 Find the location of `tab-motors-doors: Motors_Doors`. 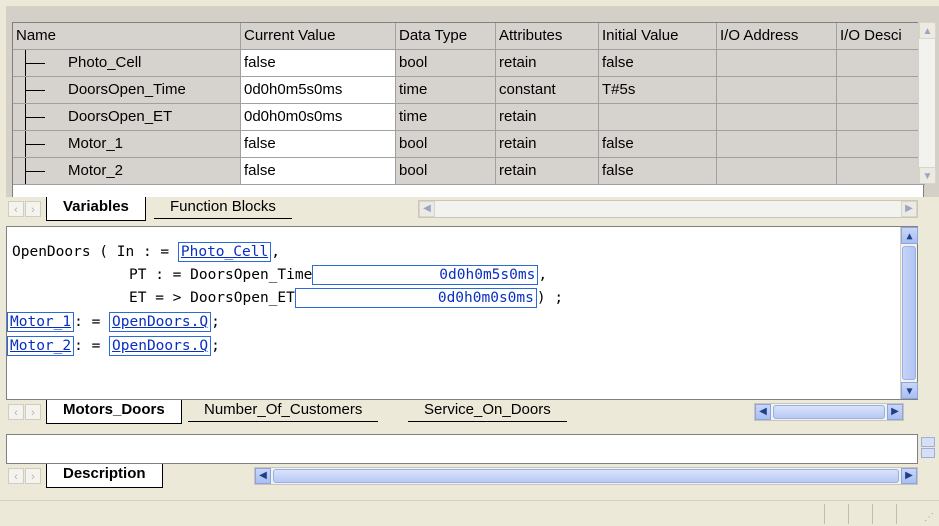

tab-motors-doors: Motors_Doors is located at coordinates (114, 412).